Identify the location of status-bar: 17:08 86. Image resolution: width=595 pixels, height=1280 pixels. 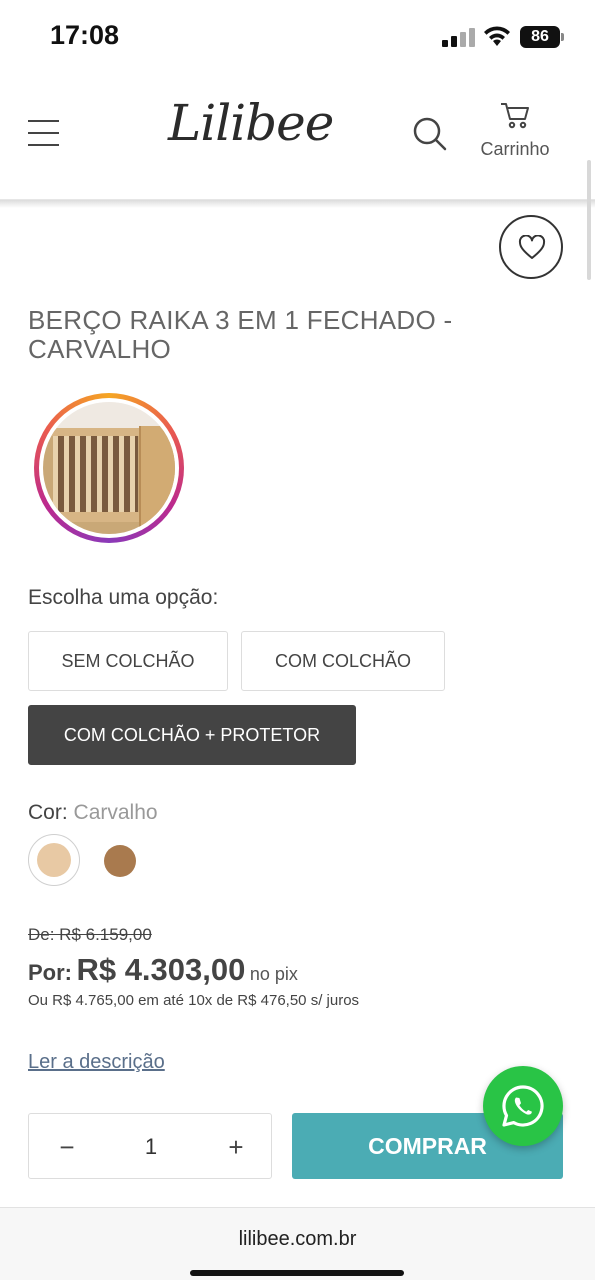
(297, 38).